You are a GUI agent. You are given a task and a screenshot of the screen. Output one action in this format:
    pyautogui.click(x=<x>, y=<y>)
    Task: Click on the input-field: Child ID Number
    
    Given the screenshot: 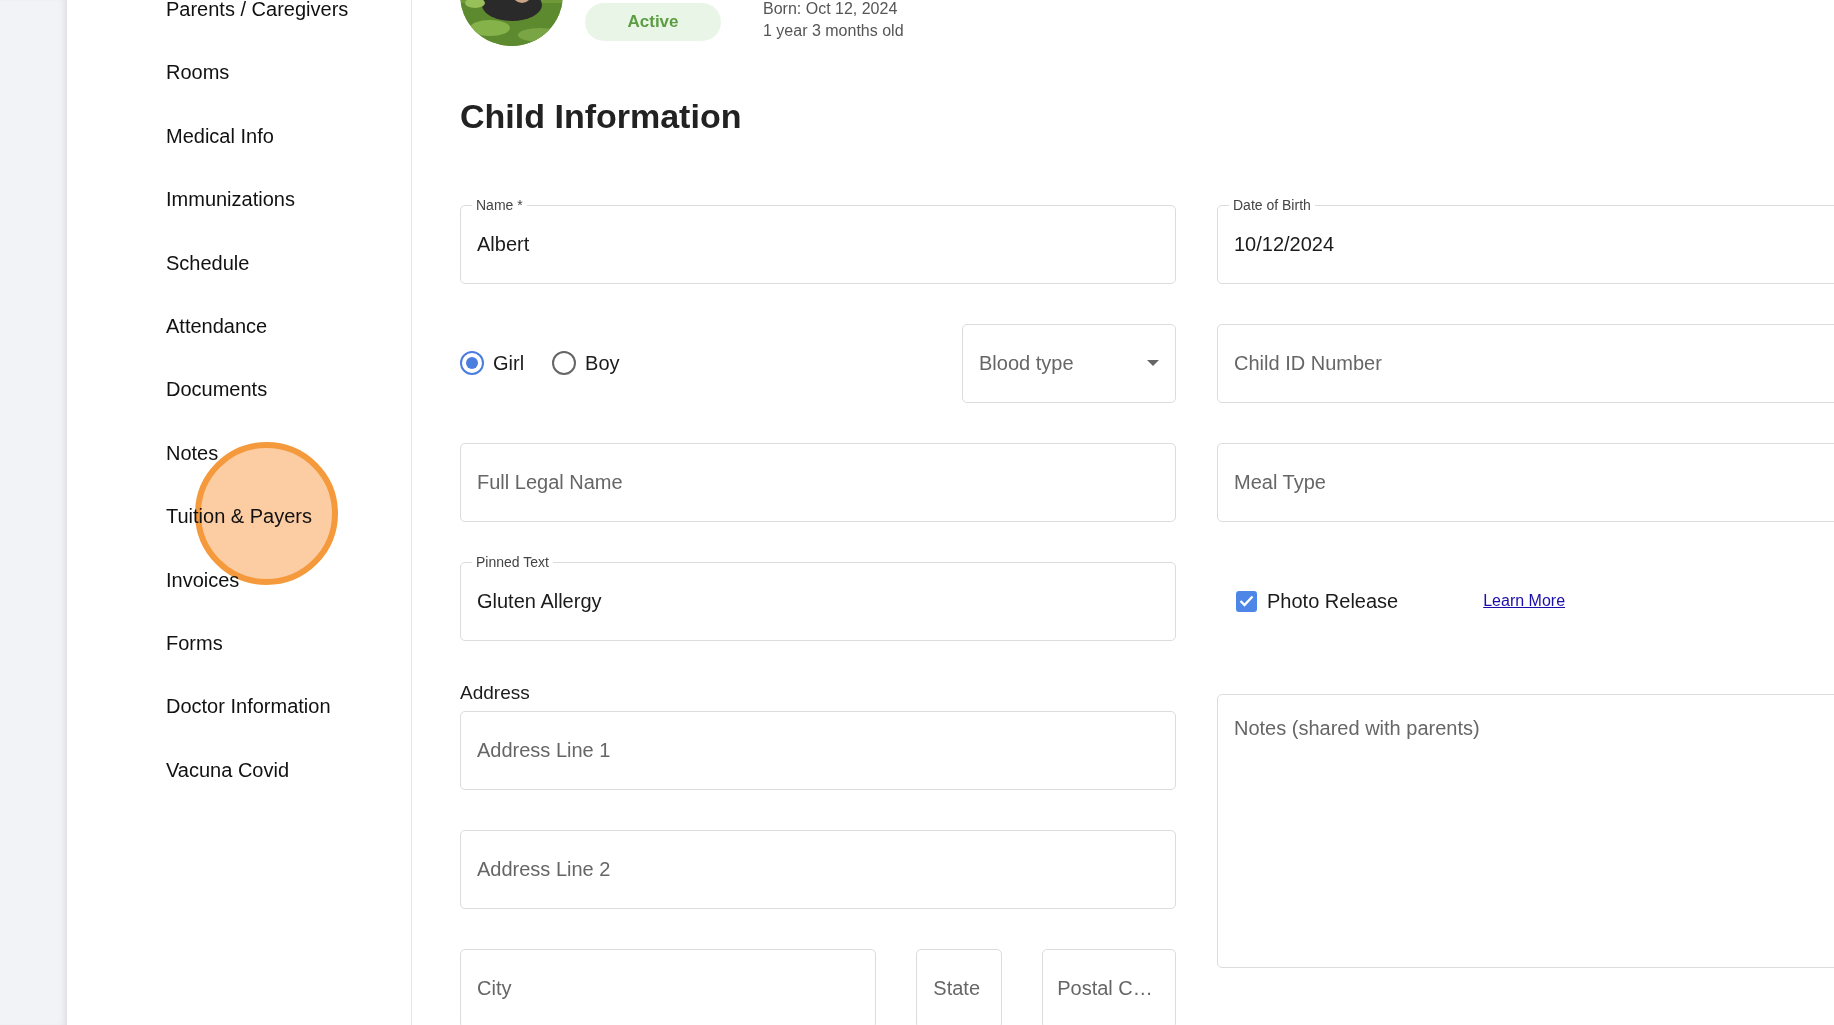 What is the action you would take?
    pyautogui.click(x=1525, y=363)
    